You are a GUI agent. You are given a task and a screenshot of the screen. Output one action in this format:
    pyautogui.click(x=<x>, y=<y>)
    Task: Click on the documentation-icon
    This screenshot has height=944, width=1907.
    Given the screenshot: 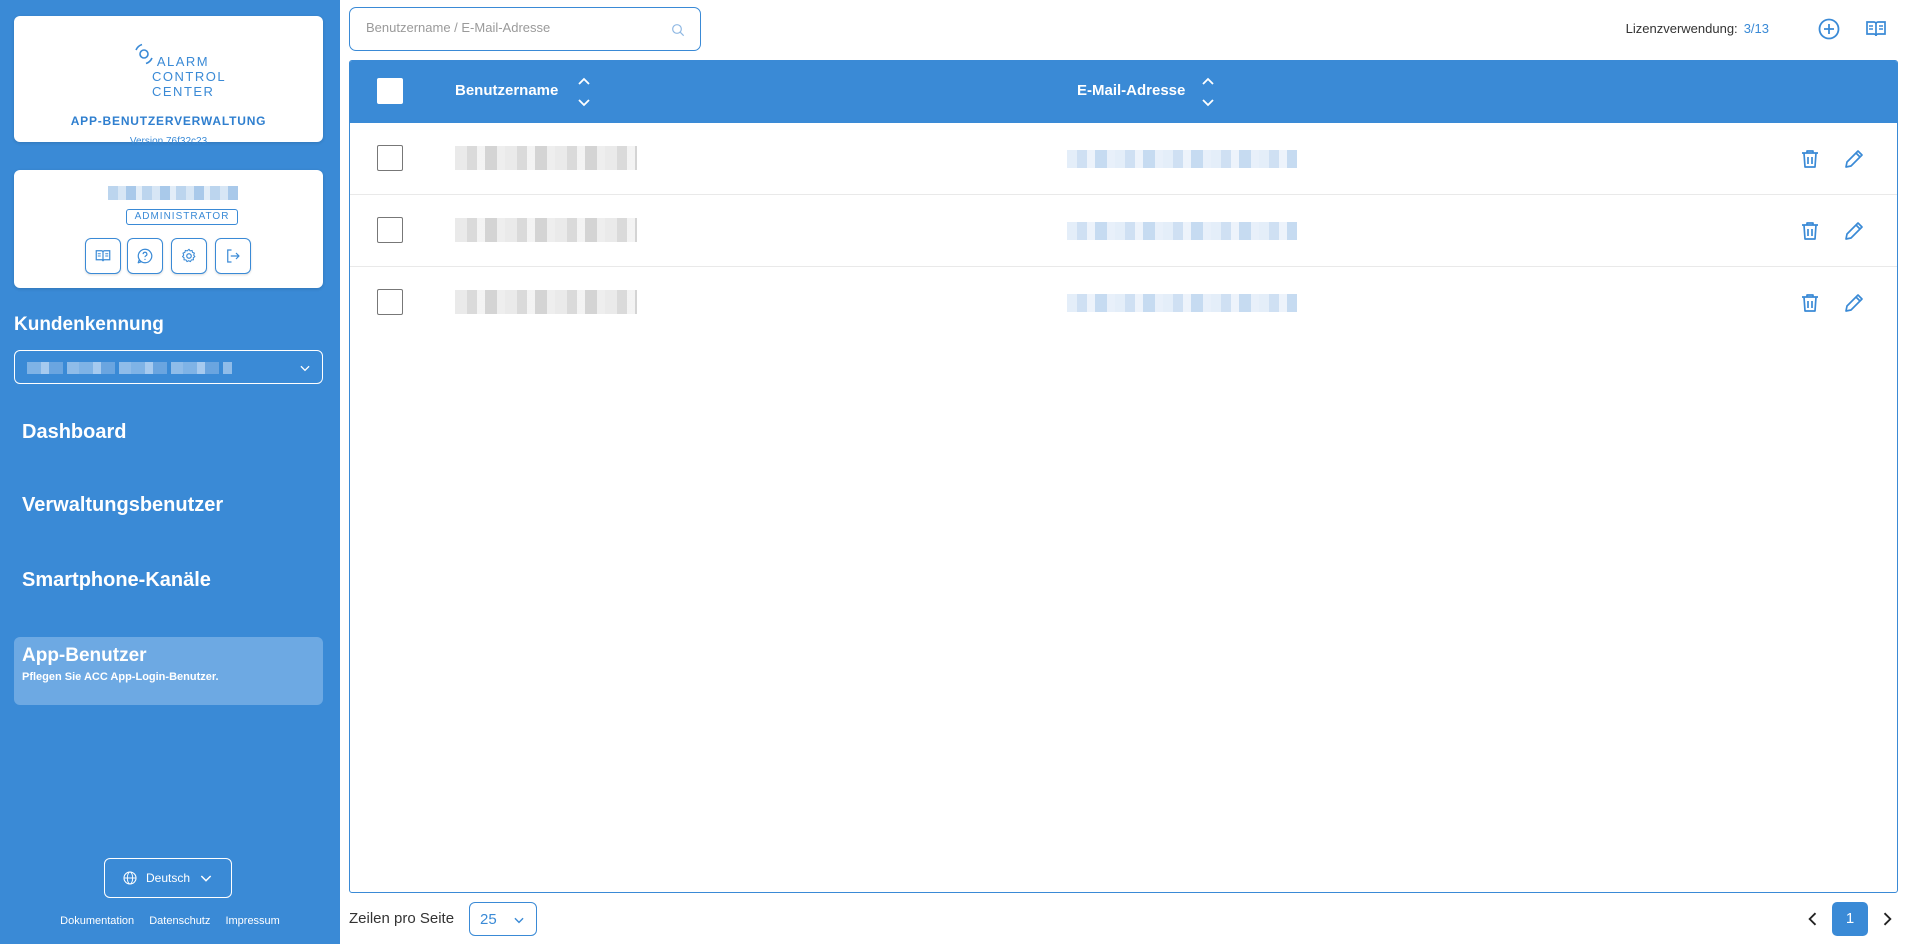 What is the action you would take?
    pyautogui.click(x=1876, y=29)
    